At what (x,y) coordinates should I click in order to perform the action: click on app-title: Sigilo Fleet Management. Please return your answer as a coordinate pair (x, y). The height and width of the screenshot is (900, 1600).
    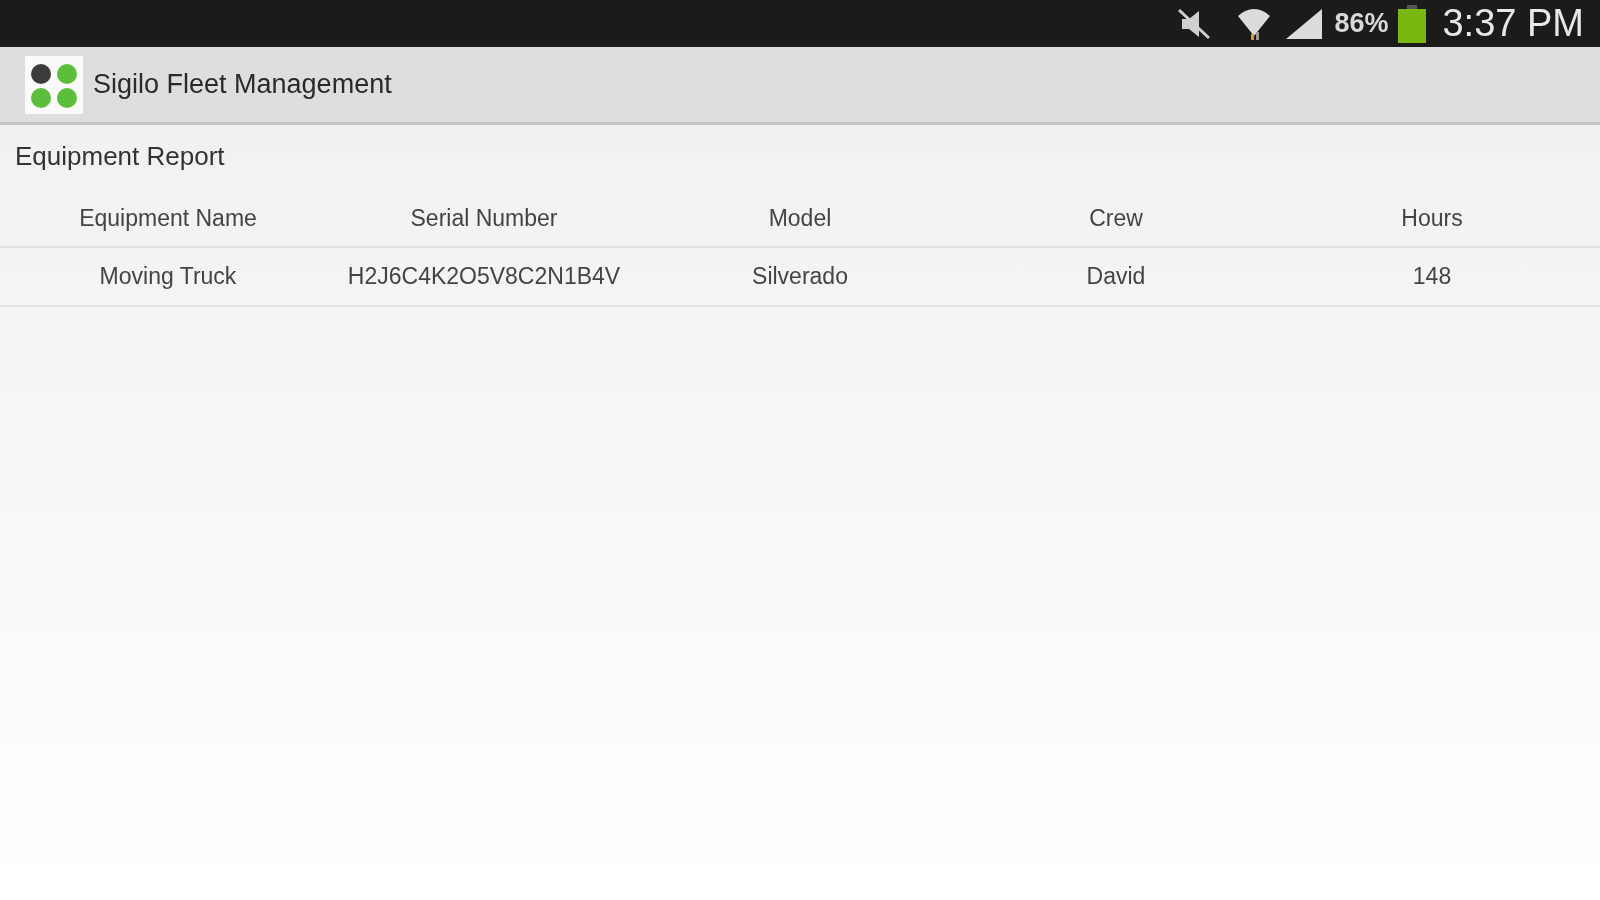
    Looking at the image, I should click on (242, 84).